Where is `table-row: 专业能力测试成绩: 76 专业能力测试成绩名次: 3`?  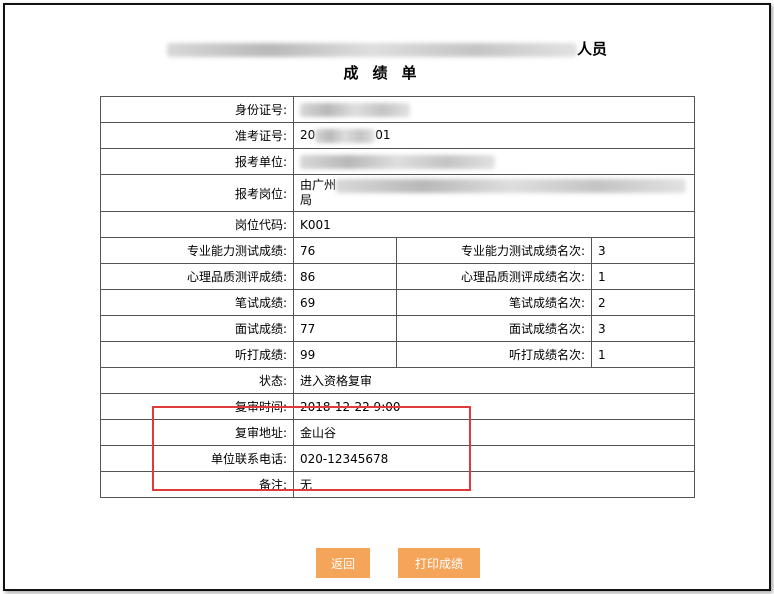 table-row: 专业能力测试成绩: 76 专业能力测试成绩名次: 3 is located at coordinates (397, 250).